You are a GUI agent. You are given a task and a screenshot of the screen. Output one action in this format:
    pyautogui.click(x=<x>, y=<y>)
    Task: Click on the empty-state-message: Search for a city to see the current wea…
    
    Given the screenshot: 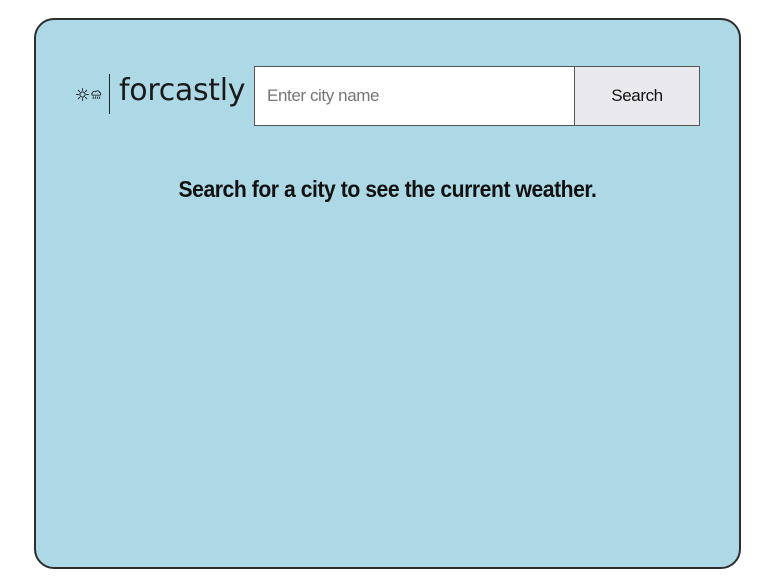 What is the action you would take?
    pyautogui.click(x=387, y=189)
    